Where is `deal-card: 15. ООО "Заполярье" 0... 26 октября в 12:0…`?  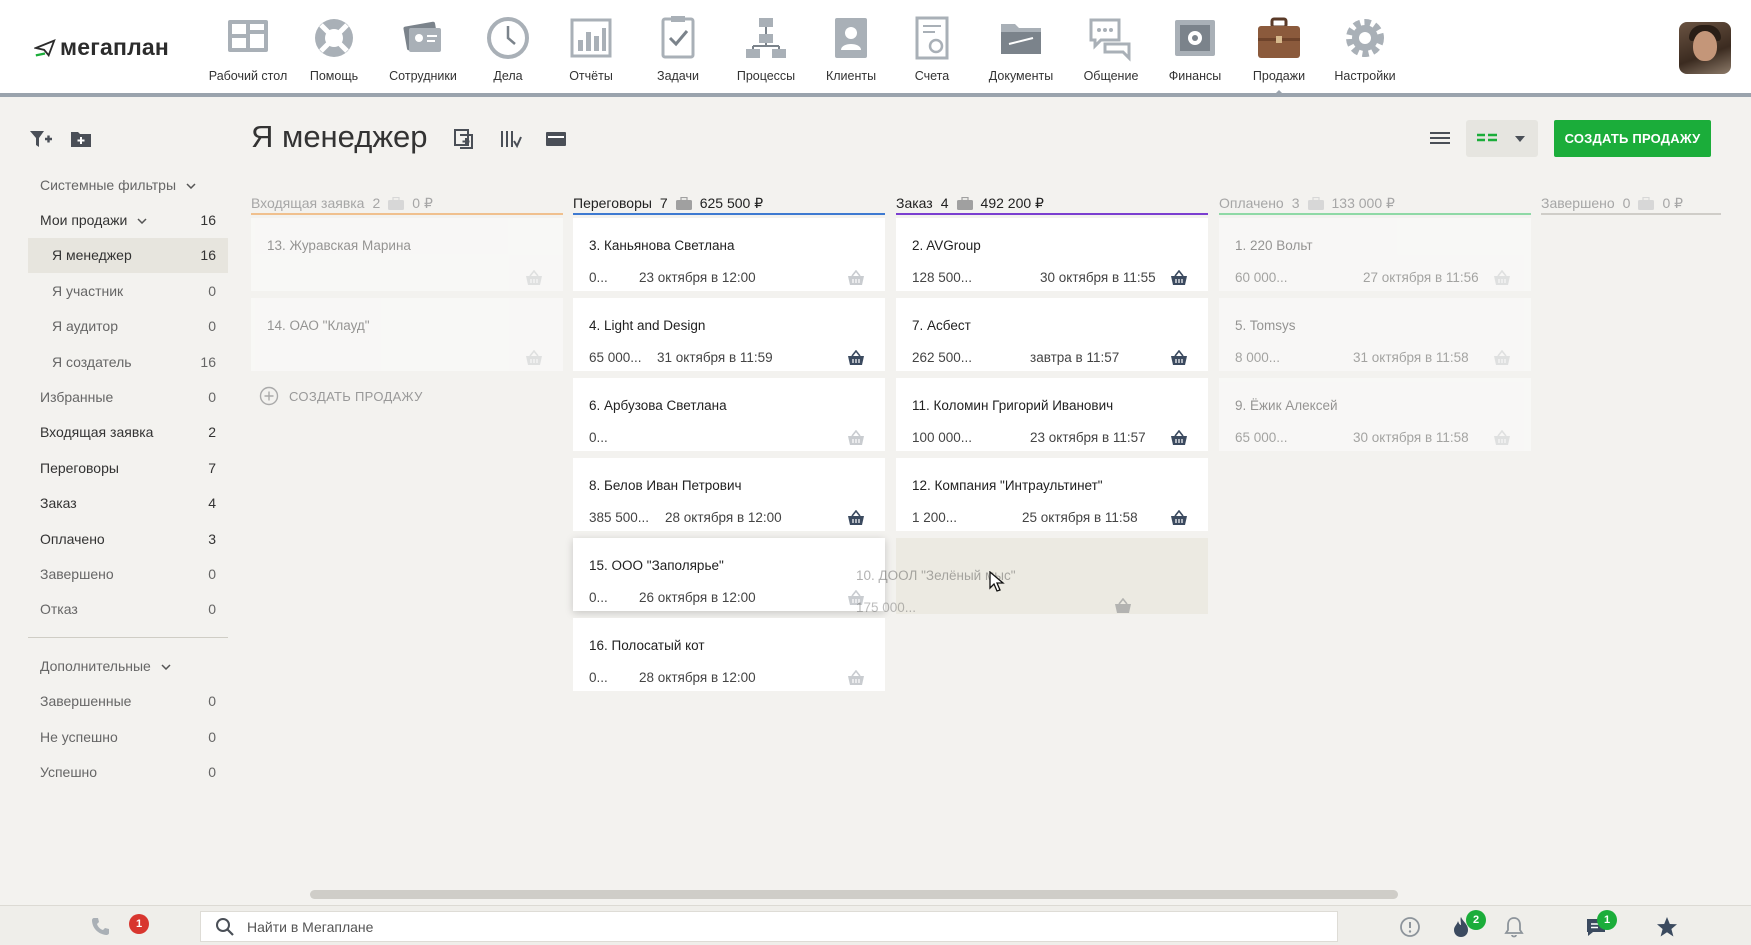 deal-card: 15. ООО "Заполярье" 0... 26 октября в 12:0… is located at coordinates (729, 574).